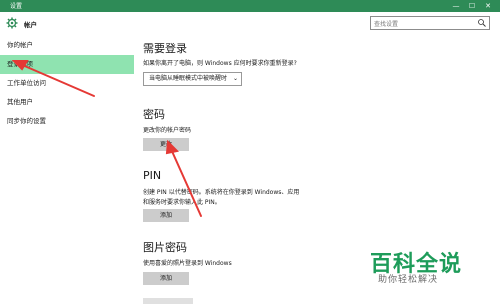  I want to click on require-signin-description: 如果你离开了电脑，则 Windows 应何时要求你重新登录?, so click(220, 63).